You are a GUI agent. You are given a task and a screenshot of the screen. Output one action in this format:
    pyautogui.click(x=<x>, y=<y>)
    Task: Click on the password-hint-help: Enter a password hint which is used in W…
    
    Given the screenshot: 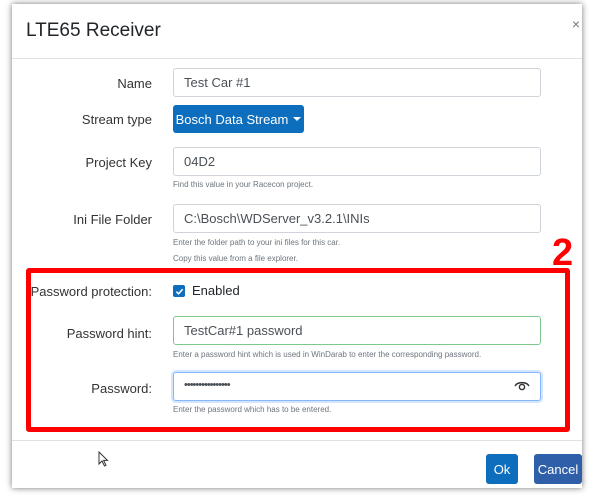 What is the action you would take?
    pyautogui.click(x=327, y=354)
    